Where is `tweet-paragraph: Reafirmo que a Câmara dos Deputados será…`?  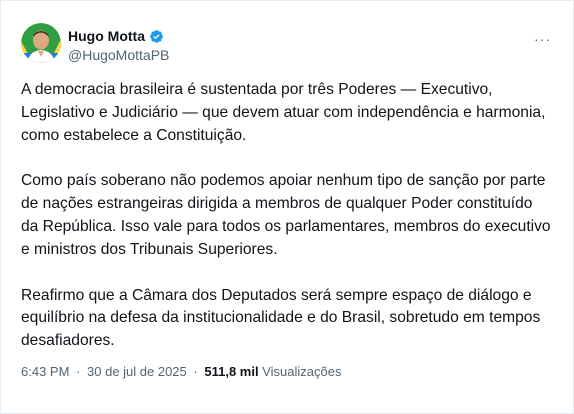
tweet-paragraph: Reafirmo que a Câmara dos Deputados será… is located at coordinates (281, 318).